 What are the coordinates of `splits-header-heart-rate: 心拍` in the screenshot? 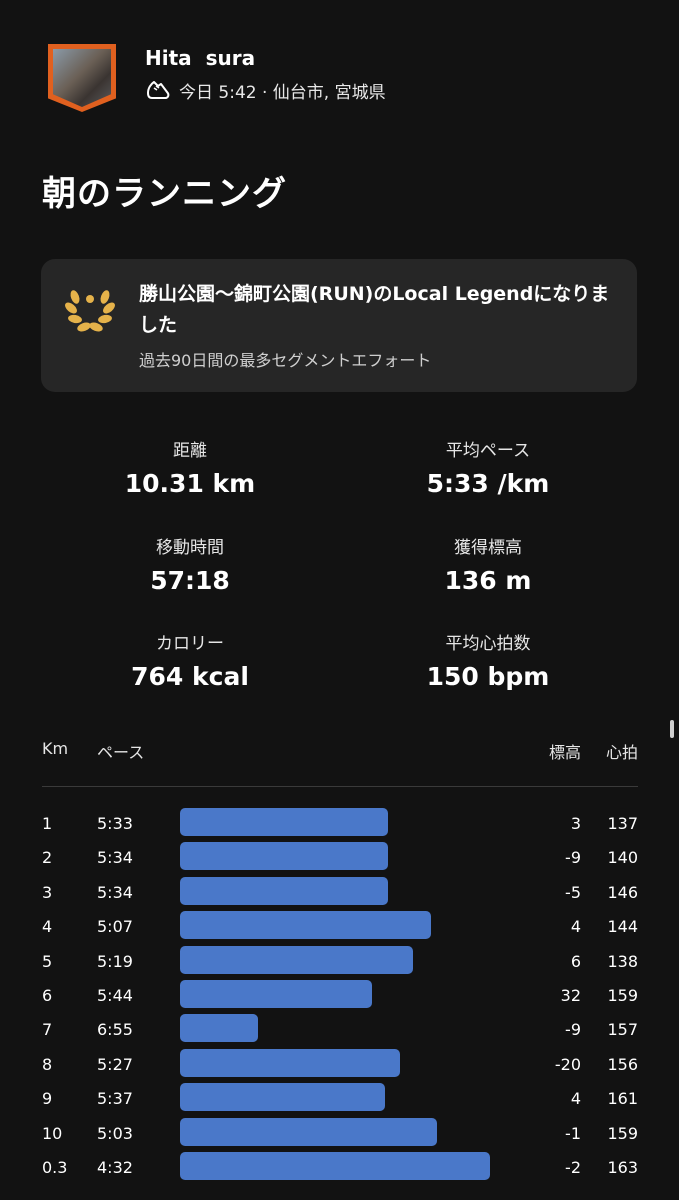 It's located at (621, 752).